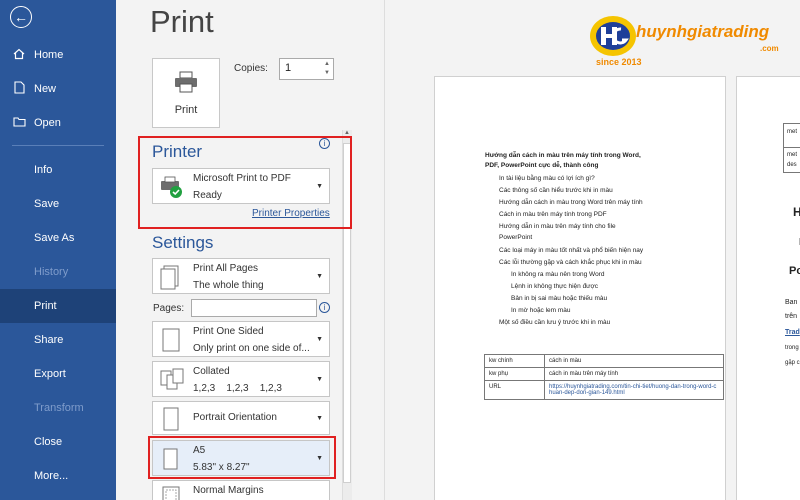  I want to click on text-fragment: Ban, so click(791, 302).